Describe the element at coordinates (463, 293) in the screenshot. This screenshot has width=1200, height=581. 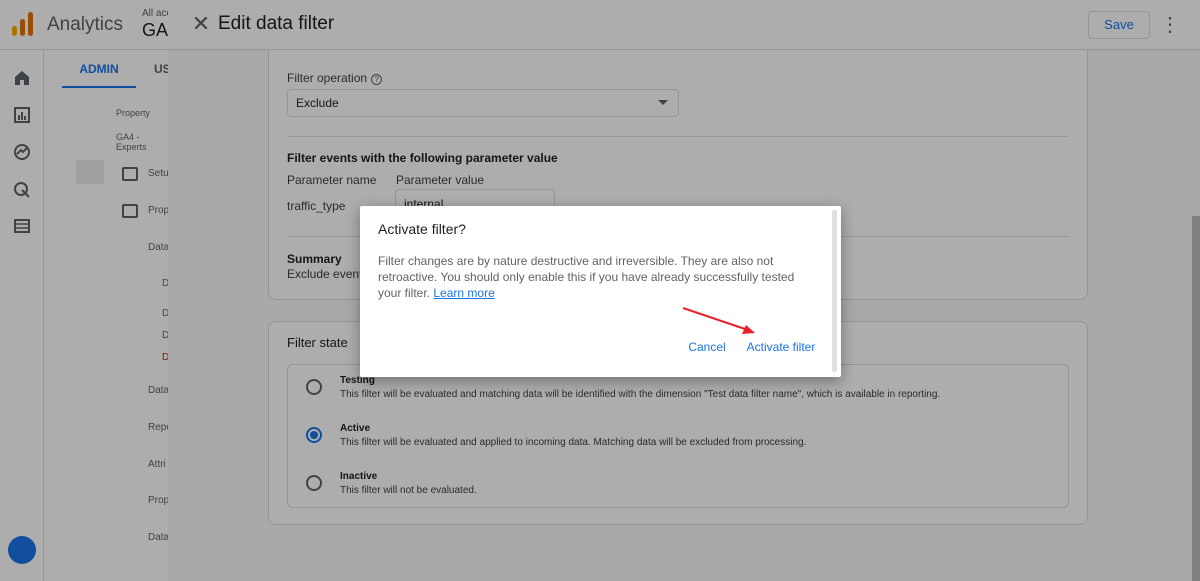
I see `learn-more-link: Learn more` at that location.